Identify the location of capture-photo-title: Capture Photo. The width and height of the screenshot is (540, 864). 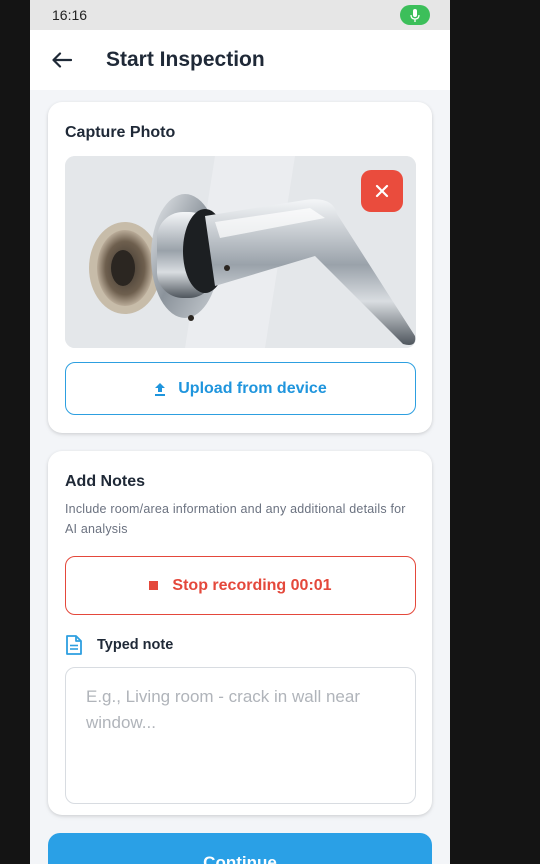
(120, 132).